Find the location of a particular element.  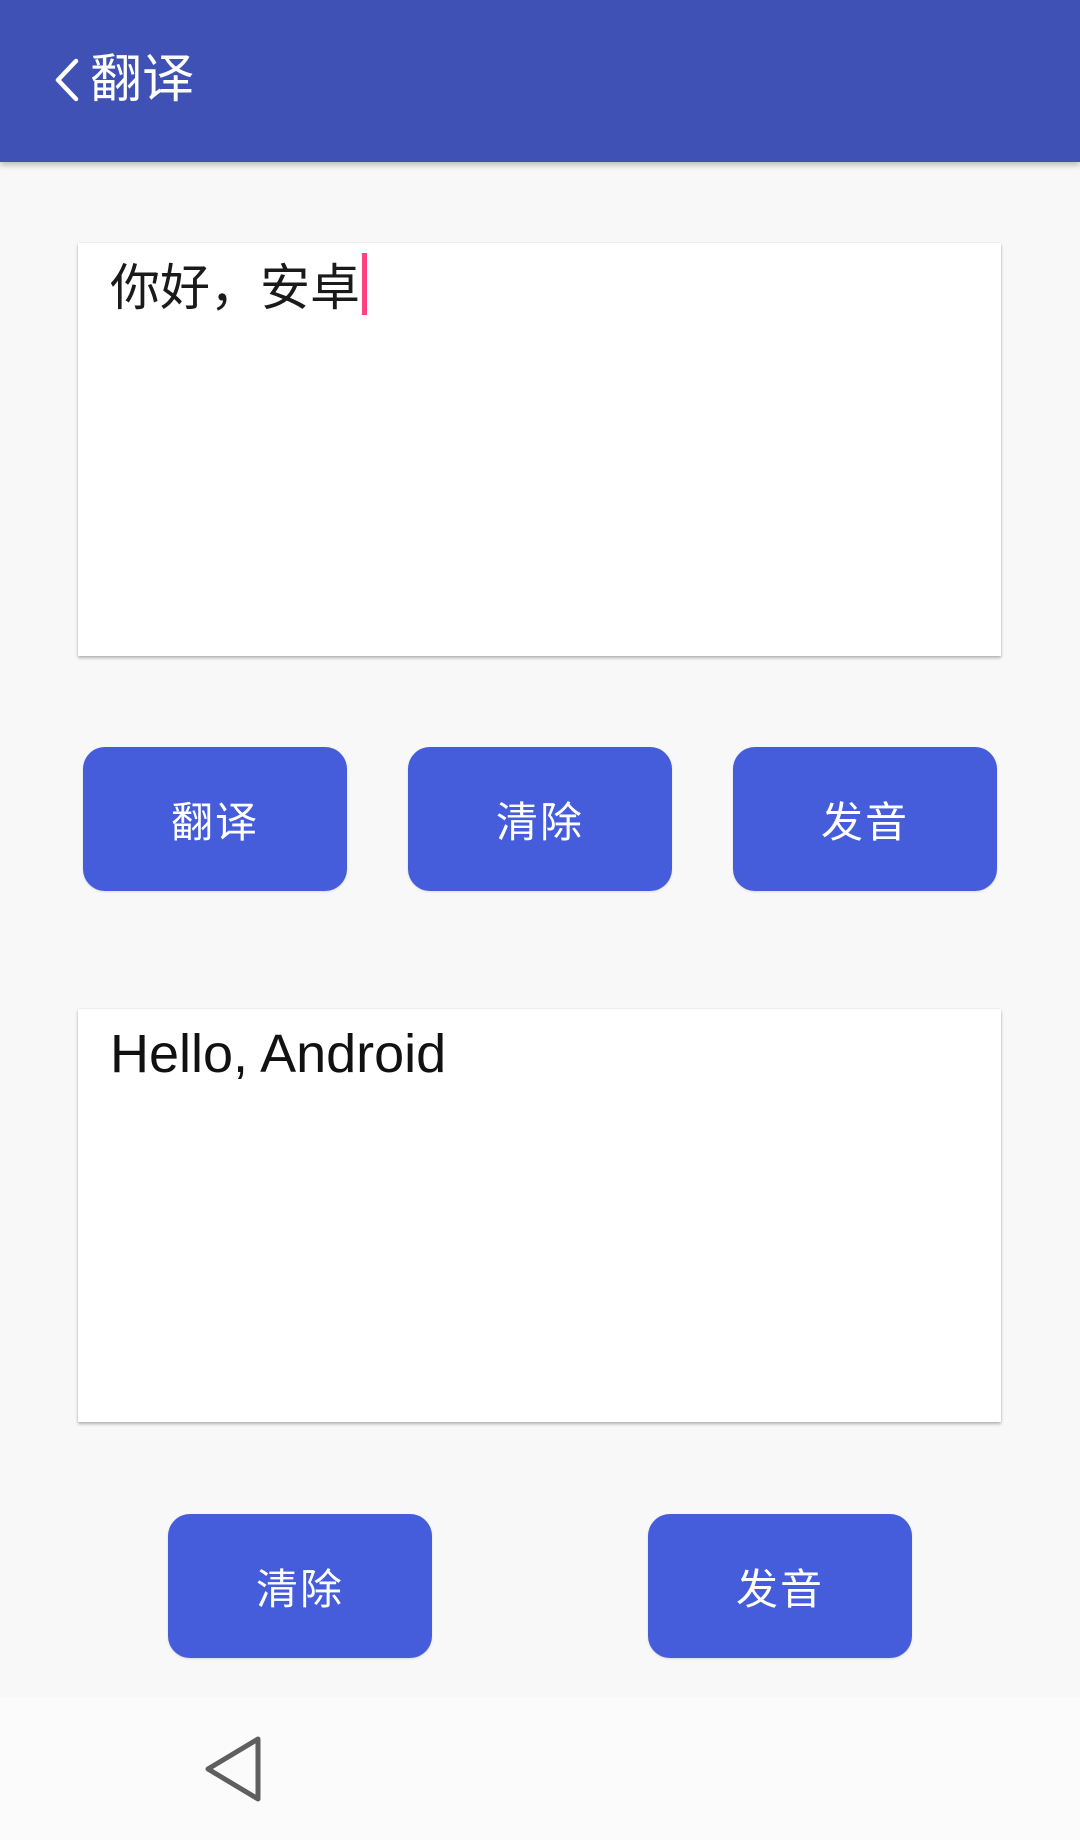

system-nav-bar is located at coordinates (540, 1768).